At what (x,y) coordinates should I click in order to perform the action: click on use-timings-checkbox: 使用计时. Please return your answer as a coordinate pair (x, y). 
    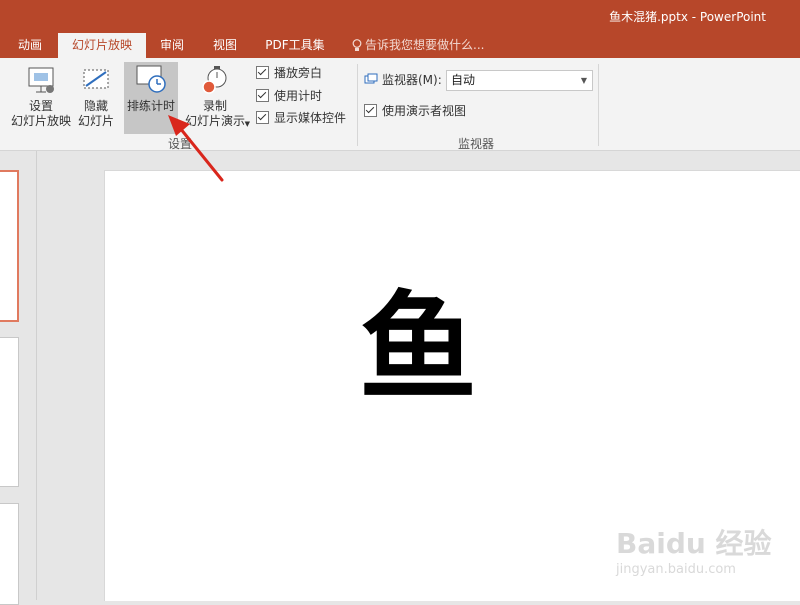
    Looking at the image, I should click on (289, 96).